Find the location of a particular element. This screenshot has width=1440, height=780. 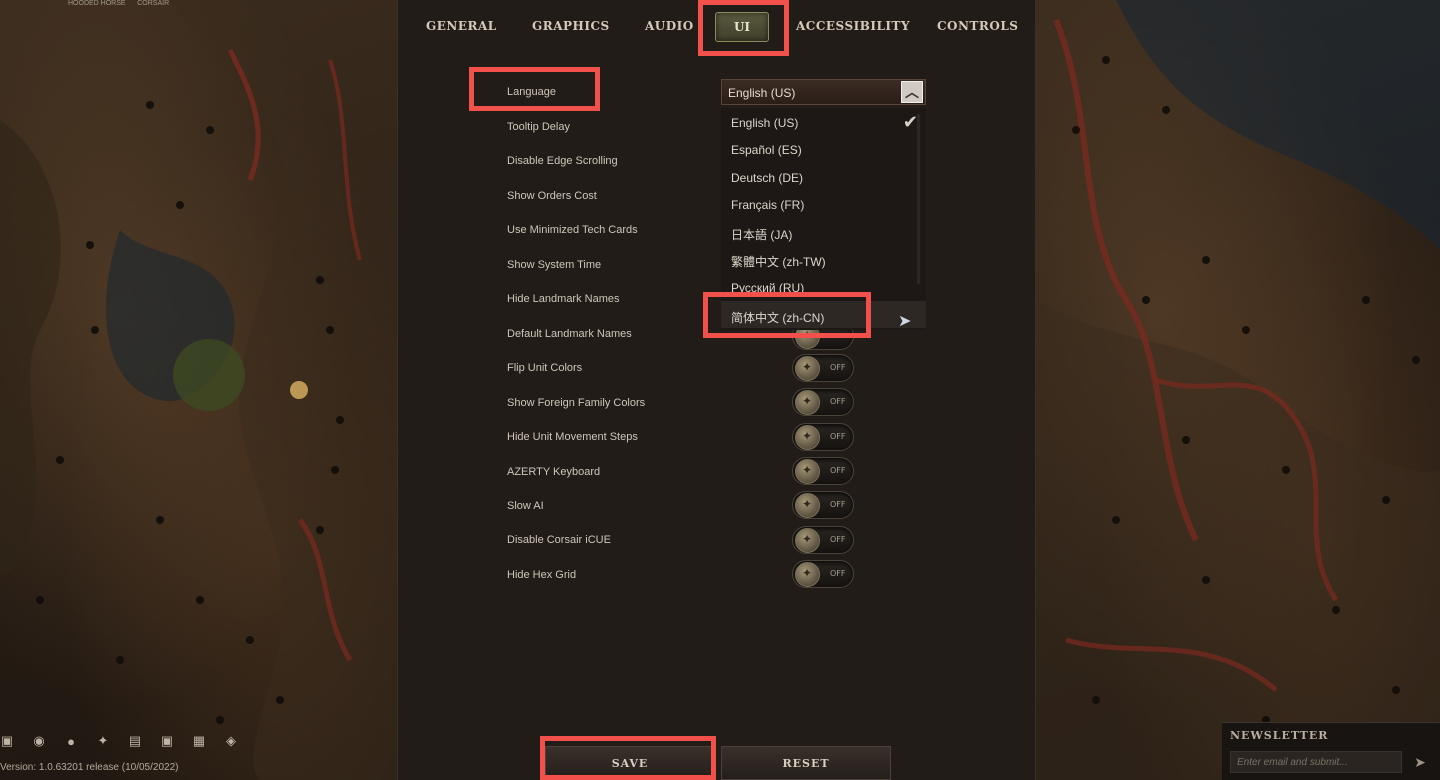

setting-label-disable-edge-scrolling: Disable Edge Scrolling is located at coordinates (562, 161).